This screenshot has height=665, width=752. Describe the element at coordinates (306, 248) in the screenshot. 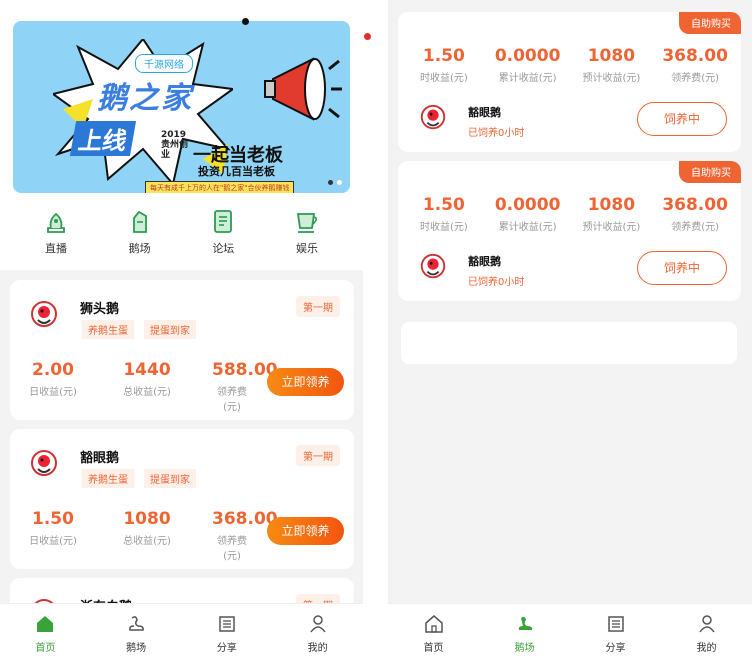

I see `quick-nav-label: 娱乐` at that location.